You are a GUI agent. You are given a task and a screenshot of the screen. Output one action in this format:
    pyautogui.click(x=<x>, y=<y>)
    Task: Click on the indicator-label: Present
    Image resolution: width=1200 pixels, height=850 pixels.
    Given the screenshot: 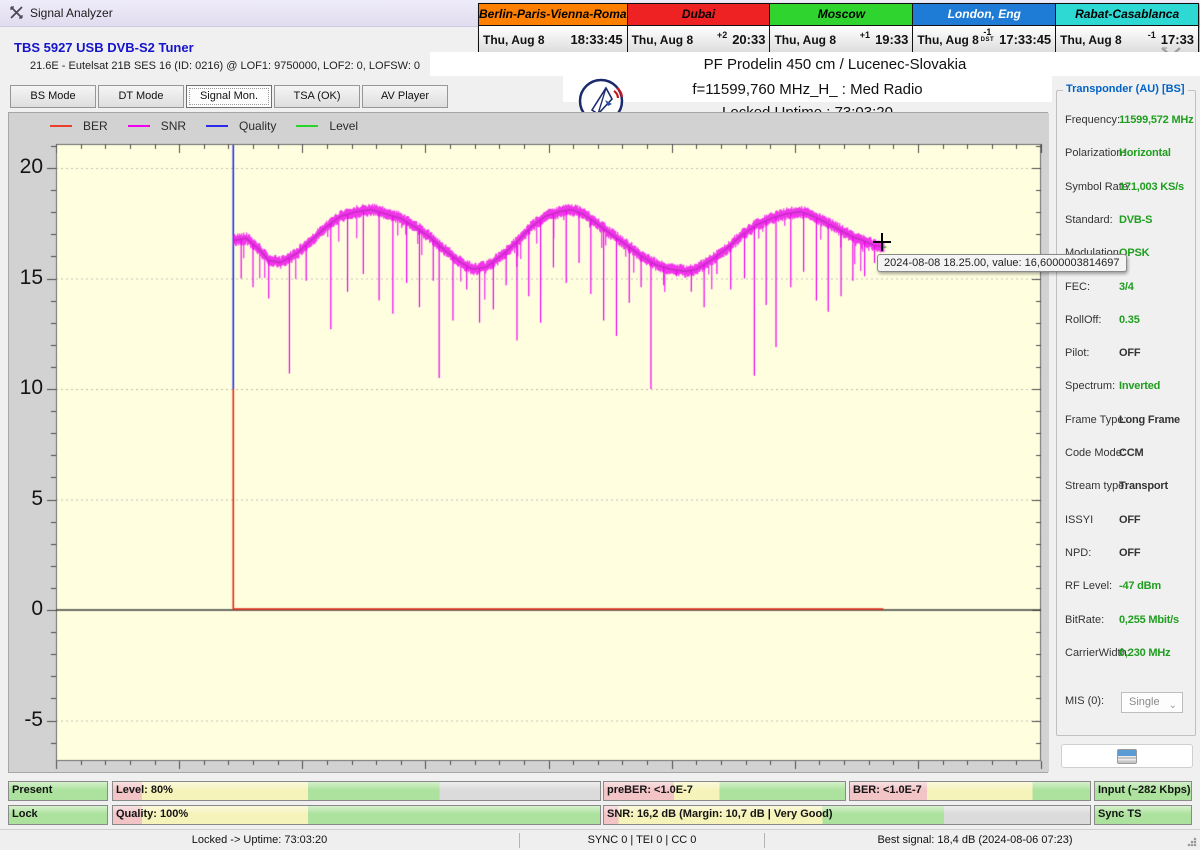 What is the action you would take?
    pyautogui.click(x=32, y=790)
    